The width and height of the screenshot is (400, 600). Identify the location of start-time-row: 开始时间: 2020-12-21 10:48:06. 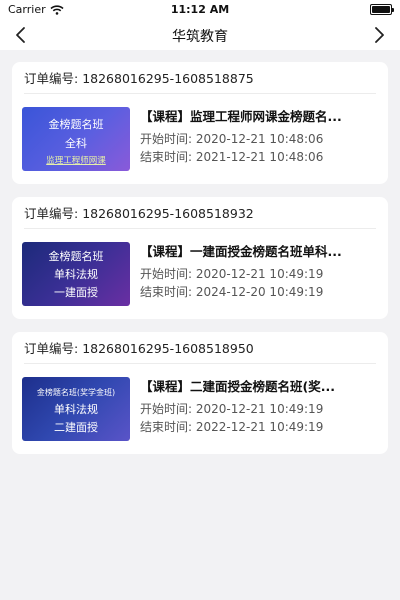
(259, 139).